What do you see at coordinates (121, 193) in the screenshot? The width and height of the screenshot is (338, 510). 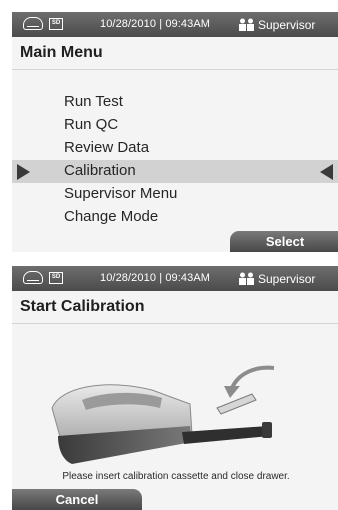 I see `menu-item-label: Supervisor Menu` at bounding box center [121, 193].